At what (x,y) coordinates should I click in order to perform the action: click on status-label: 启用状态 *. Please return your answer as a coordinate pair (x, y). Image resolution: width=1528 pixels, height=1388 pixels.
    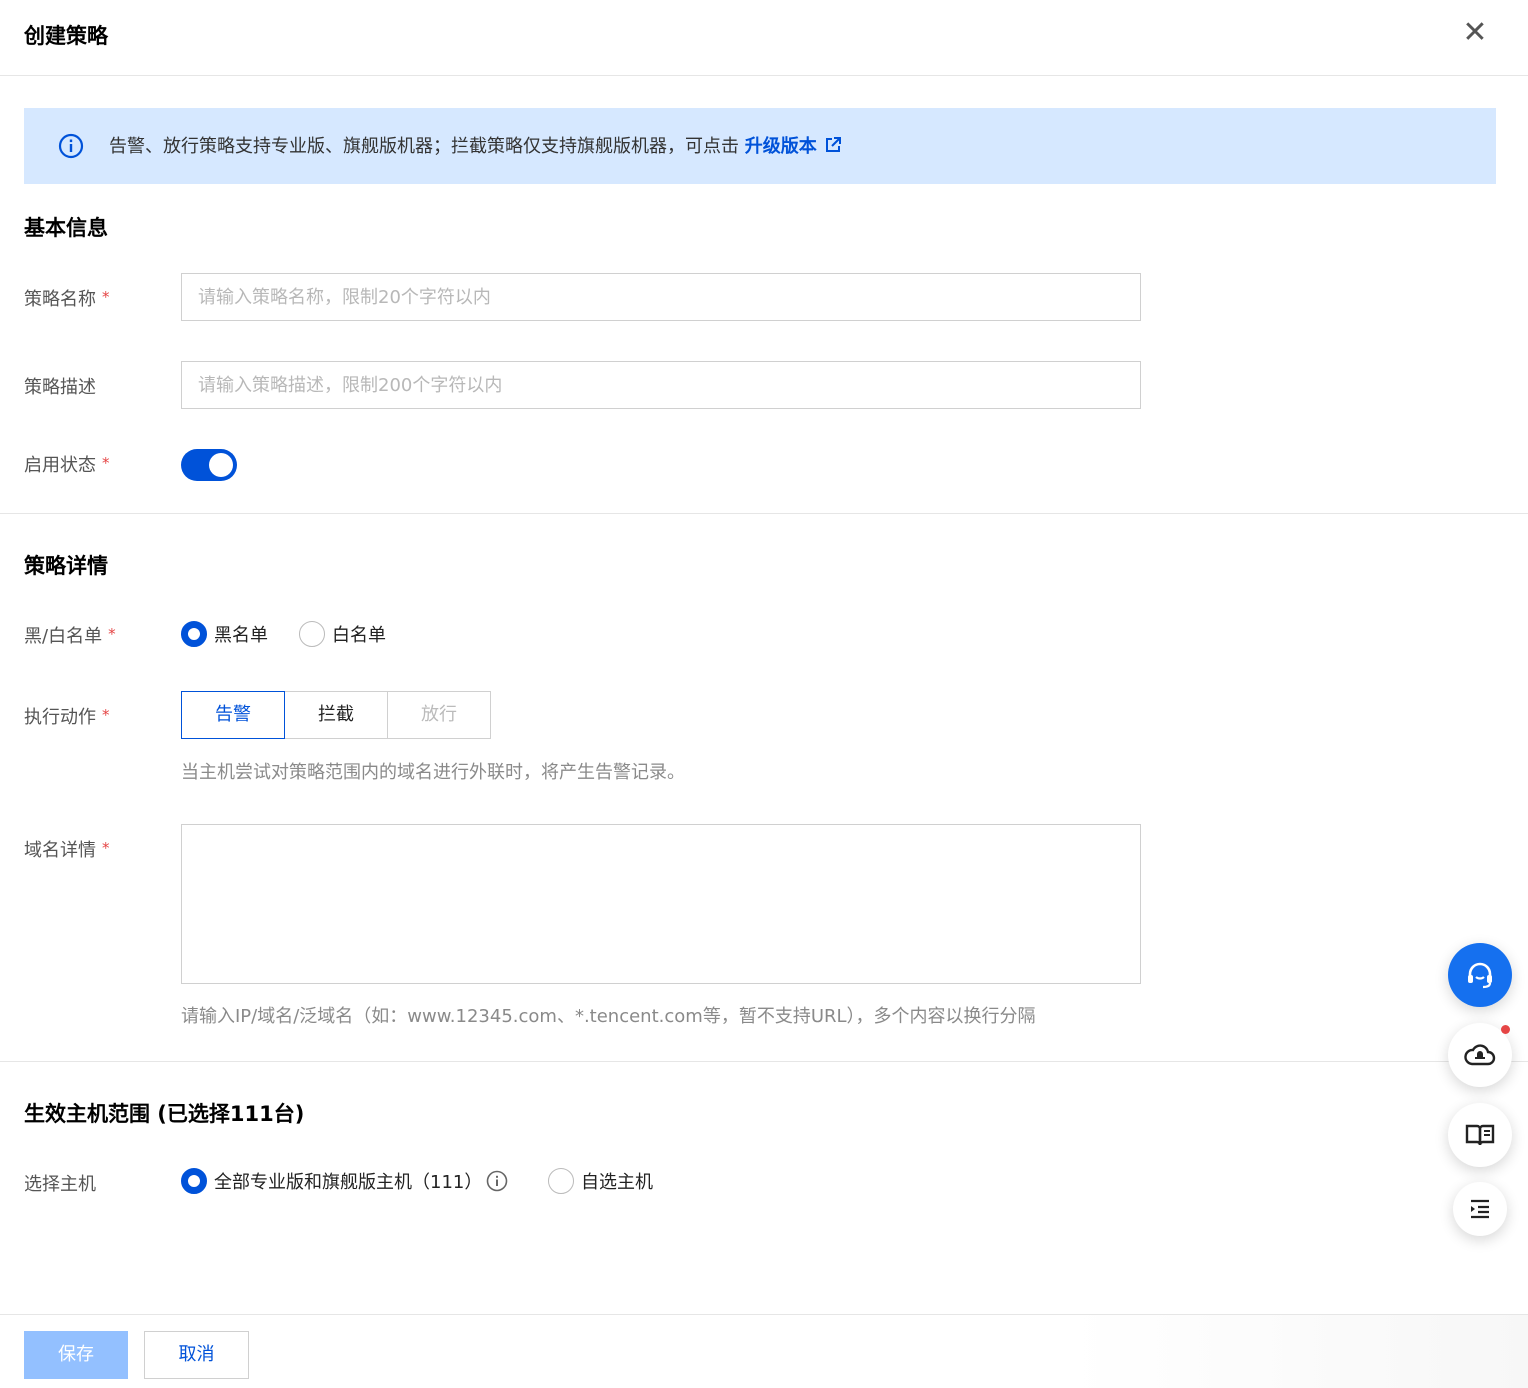
    Looking at the image, I should click on (67, 464).